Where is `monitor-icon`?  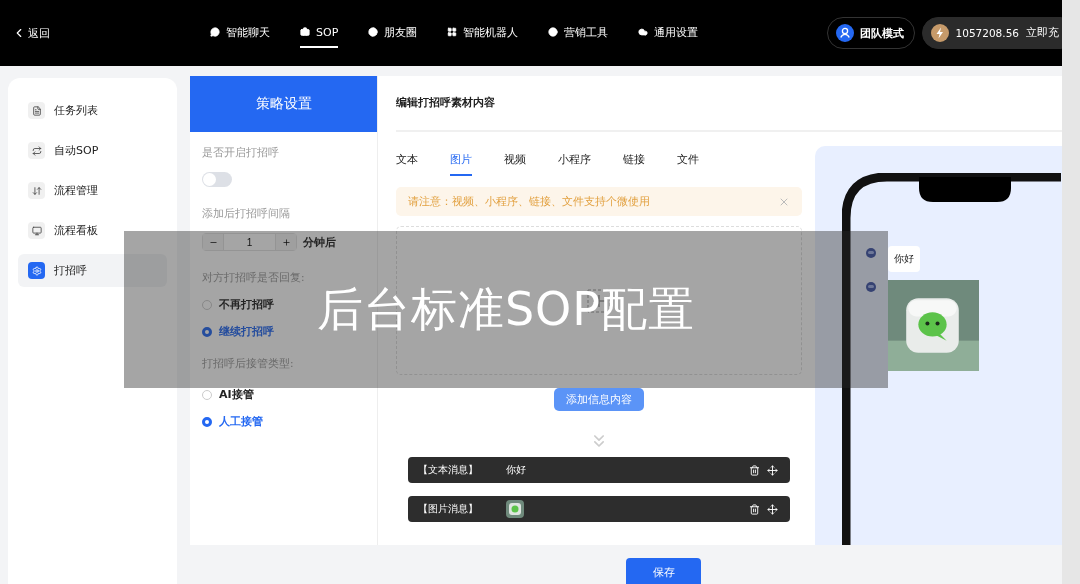 monitor-icon is located at coordinates (36, 230).